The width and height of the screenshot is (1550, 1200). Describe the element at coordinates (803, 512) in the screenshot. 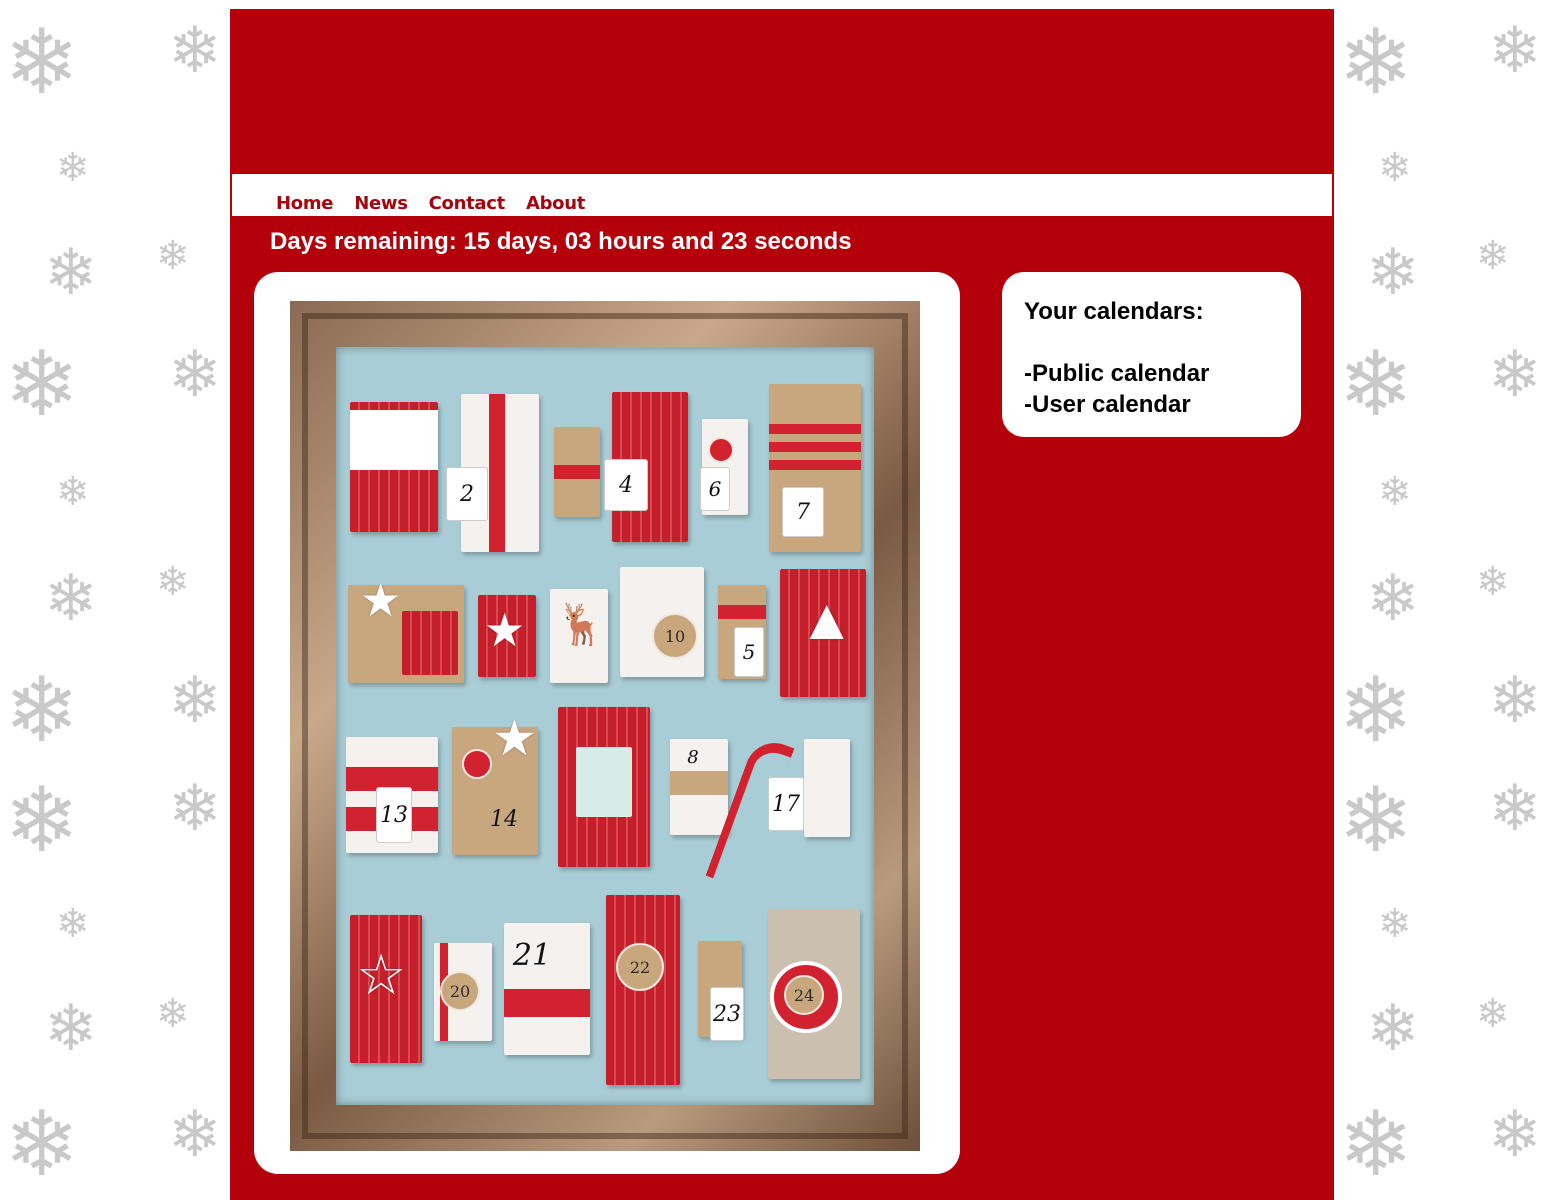

I see `day-tag: 7` at that location.